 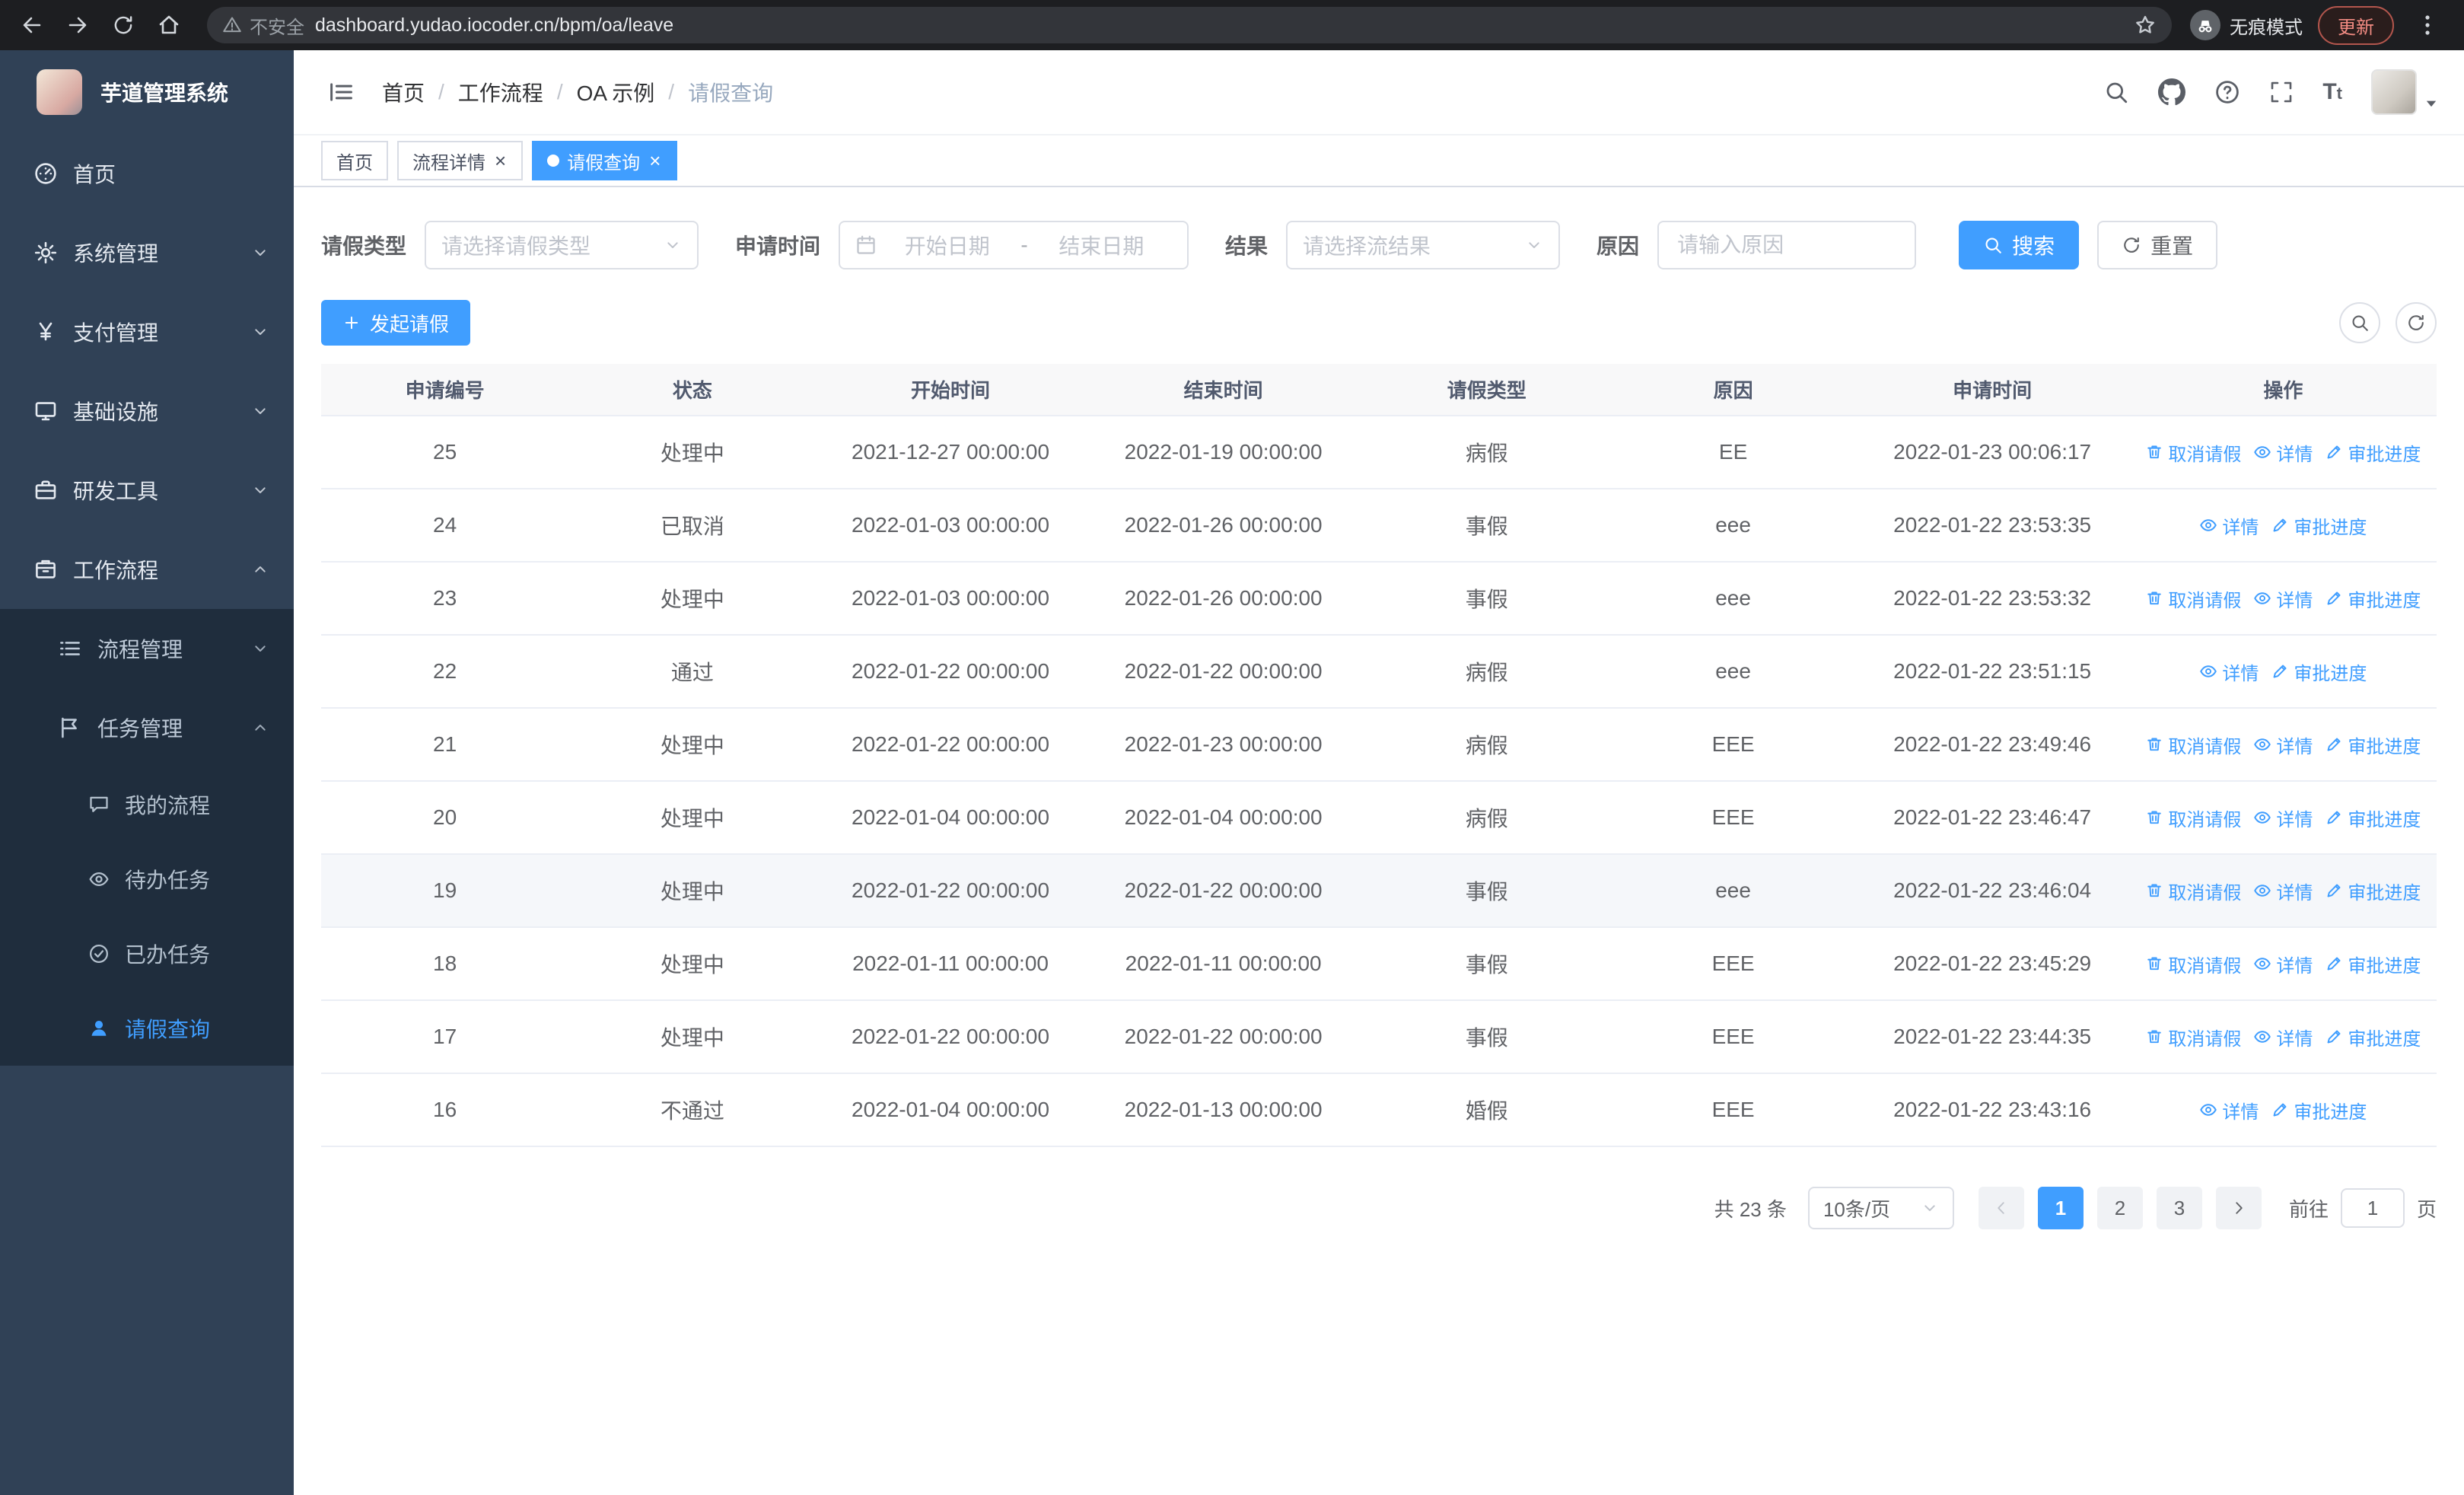 What do you see at coordinates (341, 92) in the screenshot?
I see `sidebar-collapse-button` at bounding box center [341, 92].